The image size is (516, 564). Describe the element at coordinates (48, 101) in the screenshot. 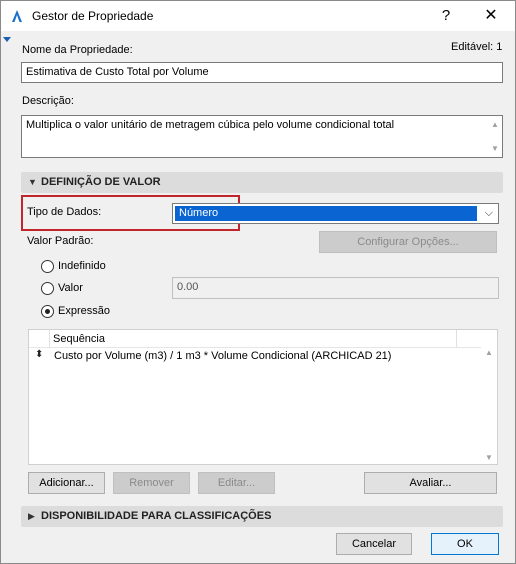

I see `description-label: Descrição:` at that location.